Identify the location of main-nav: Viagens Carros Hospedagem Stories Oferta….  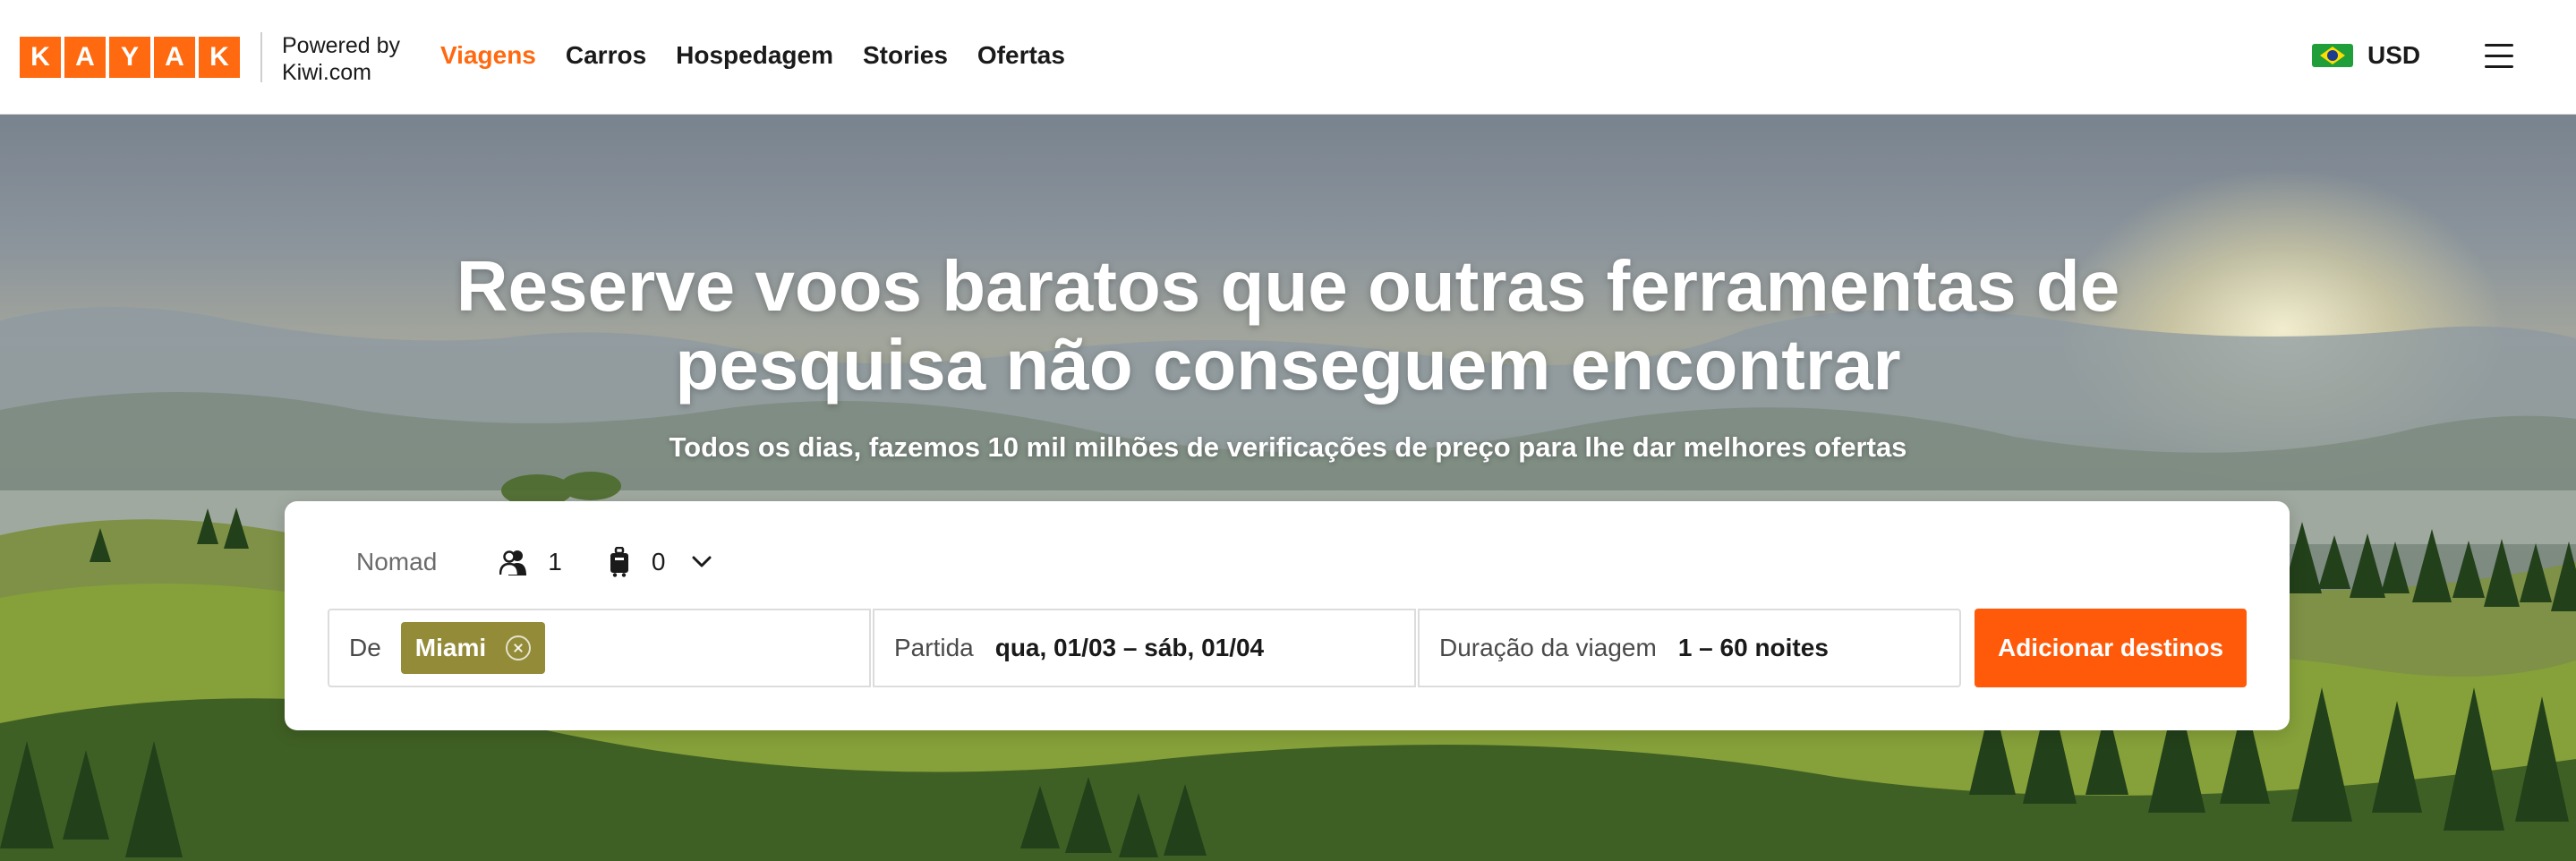
(752, 55).